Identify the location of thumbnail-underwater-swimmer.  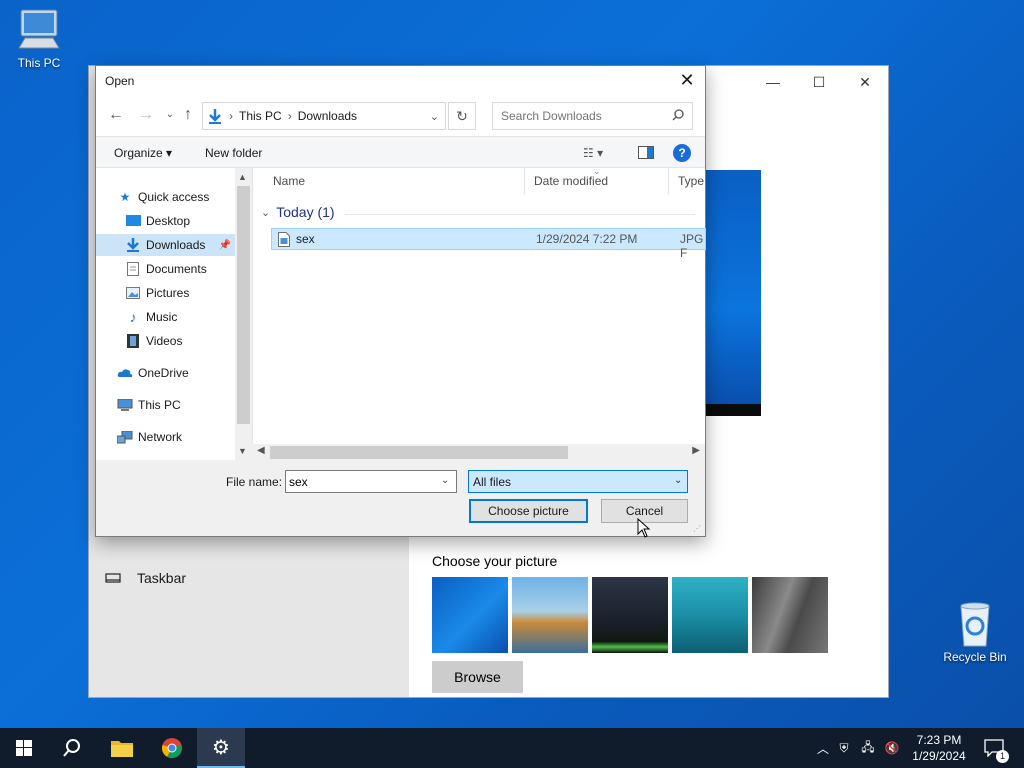
(710, 615).